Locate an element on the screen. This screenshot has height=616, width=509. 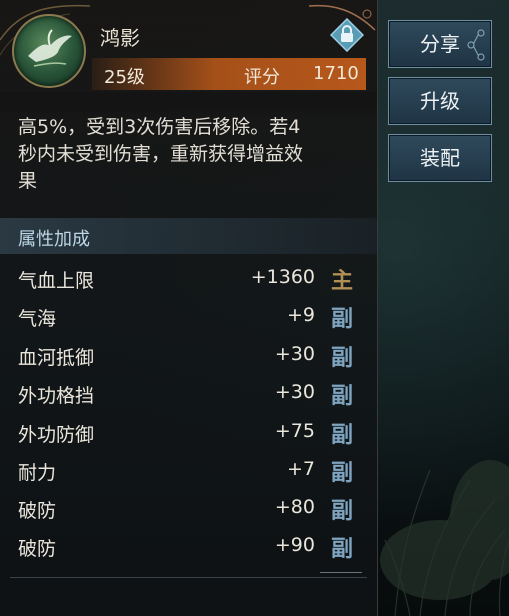
item-header: 鸿影 25级 评分 1710 is located at coordinates (188, 46).